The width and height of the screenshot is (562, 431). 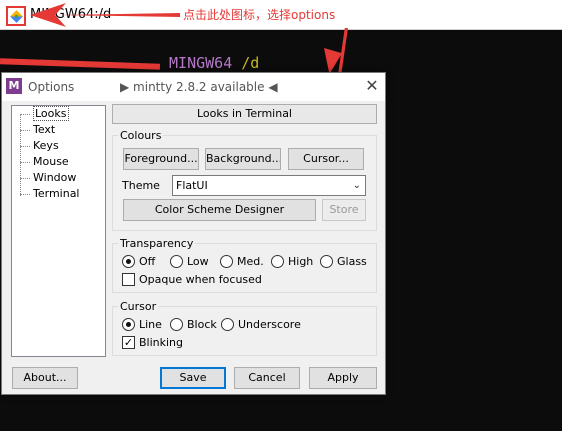 I want to click on transparency-low-radio: Low, so click(x=189, y=262).